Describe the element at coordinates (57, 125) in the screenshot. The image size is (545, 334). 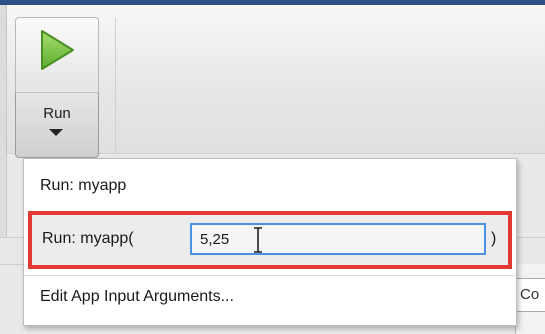
I see `run-dropdown-button: Run` at that location.